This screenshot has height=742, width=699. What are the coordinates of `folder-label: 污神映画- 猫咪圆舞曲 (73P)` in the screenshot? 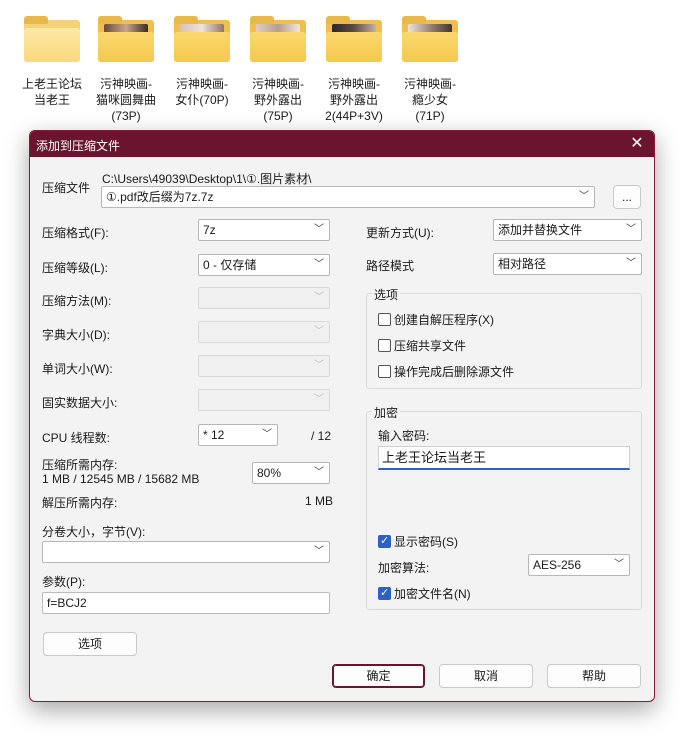 It's located at (125, 100).